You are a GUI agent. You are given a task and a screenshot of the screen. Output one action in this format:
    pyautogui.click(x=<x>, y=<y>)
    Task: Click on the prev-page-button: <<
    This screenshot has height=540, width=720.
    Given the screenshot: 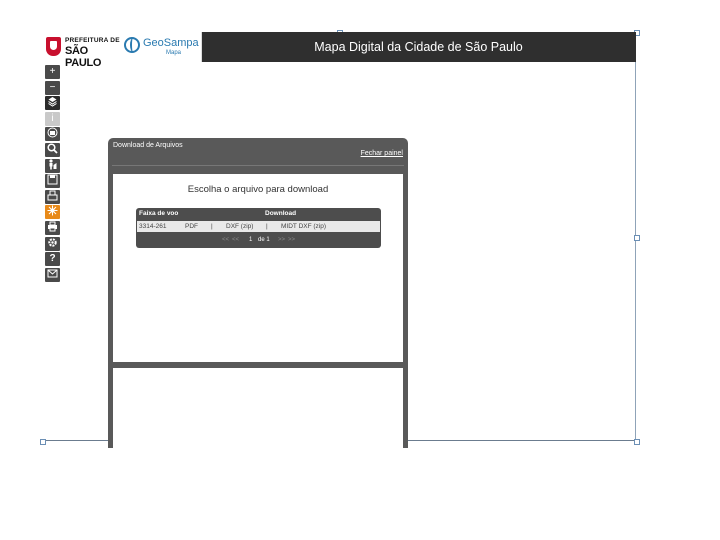 What is the action you would take?
    pyautogui.click(x=235, y=240)
    